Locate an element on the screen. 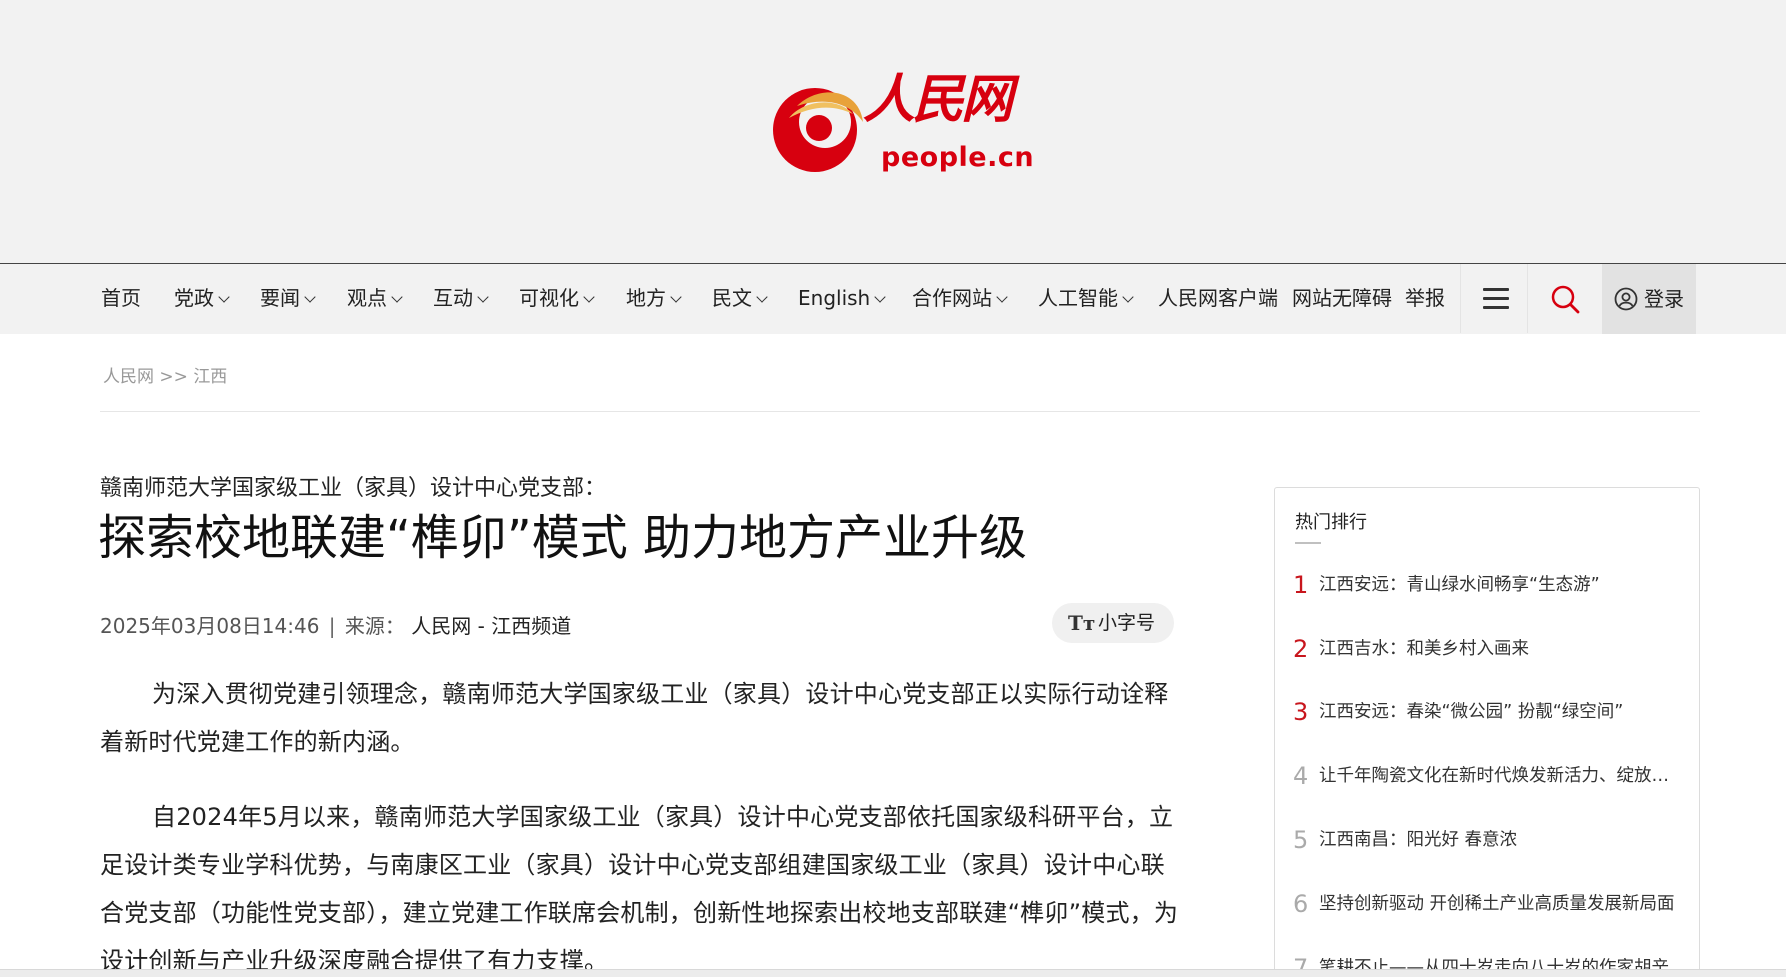 Image resolution: width=1786 pixels, height=977 pixels. menu-button is located at coordinates (1494, 298).